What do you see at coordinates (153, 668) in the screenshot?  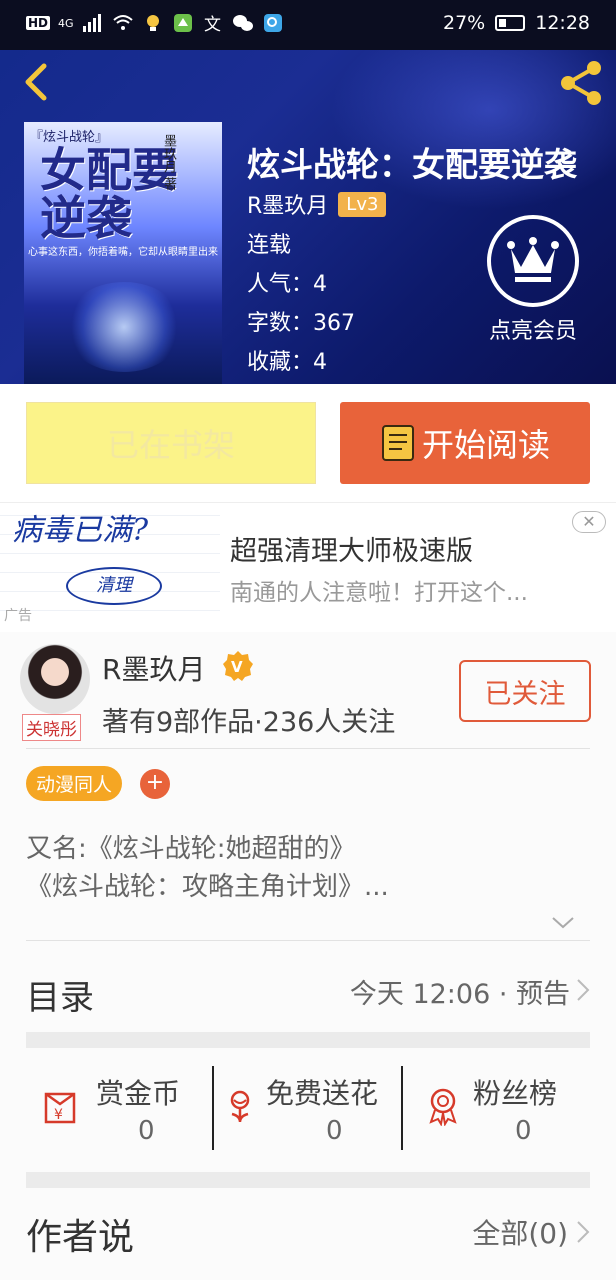 I see `author-name: R墨玖月` at bounding box center [153, 668].